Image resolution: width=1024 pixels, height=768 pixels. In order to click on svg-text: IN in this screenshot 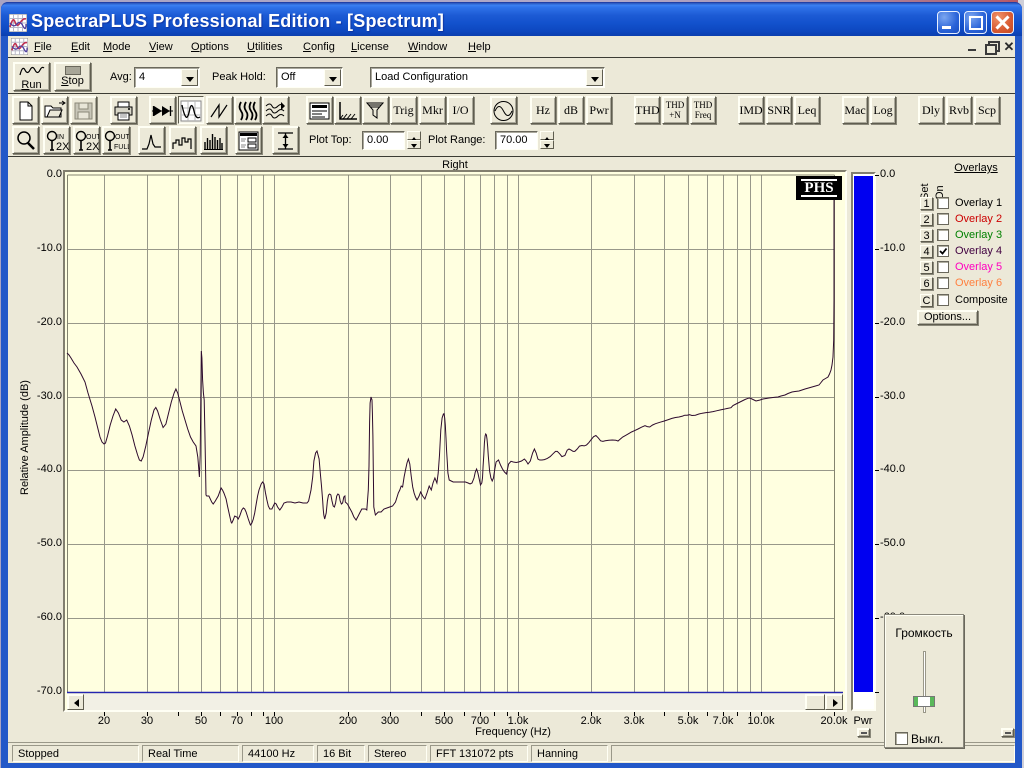, I will do `click(60, 137)`.